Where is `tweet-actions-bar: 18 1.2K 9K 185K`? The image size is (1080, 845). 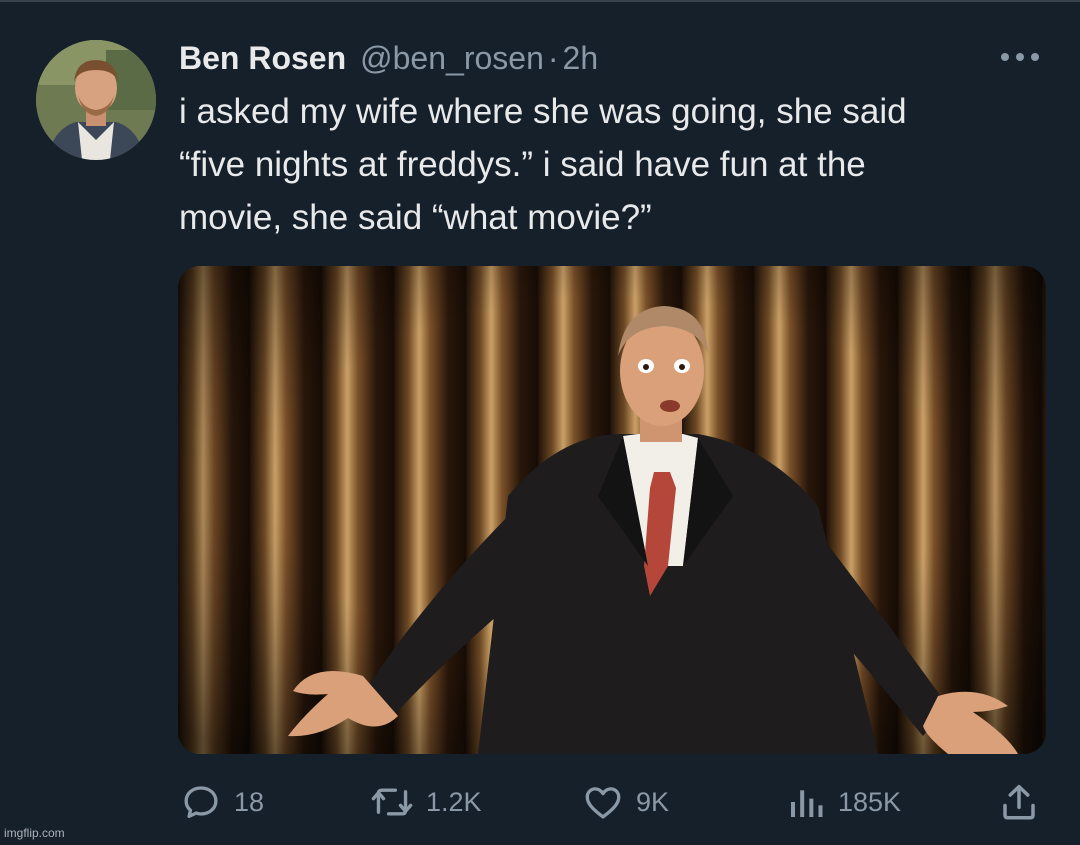
tweet-actions-bar: 18 1.2K 9K 185K is located at coordinates (615, 802).